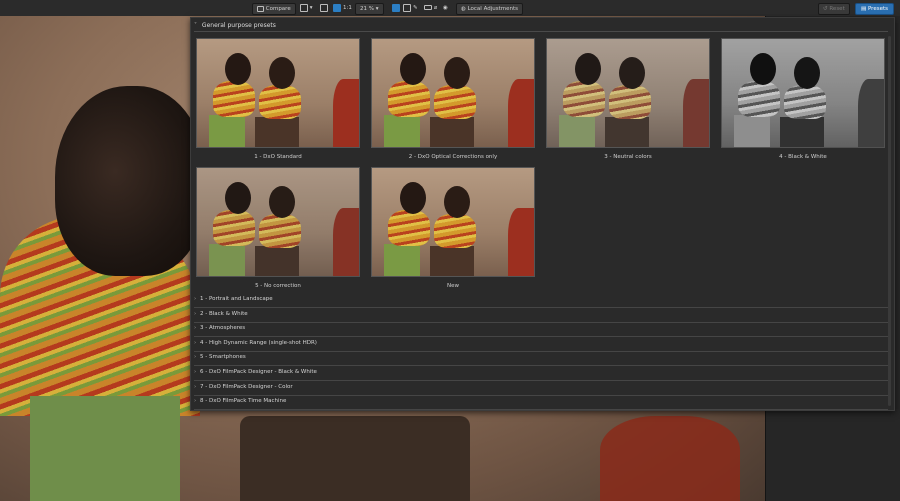  What do you see at coordinates (367, 9) in the screenshot?
I see `zoom-level-value: 21 %` at bounding box center [367, 9].